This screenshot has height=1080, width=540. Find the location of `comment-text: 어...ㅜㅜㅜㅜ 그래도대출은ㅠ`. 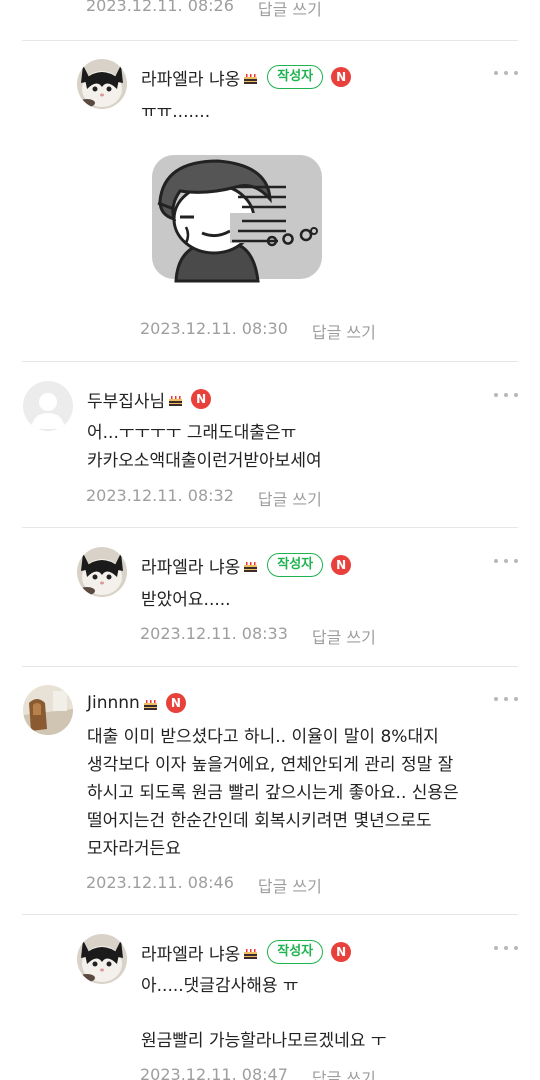

comment-text: 어...ㅜㅜㅜㅜ 그래도대출은ㅠ is located at coordinates (192, 433).